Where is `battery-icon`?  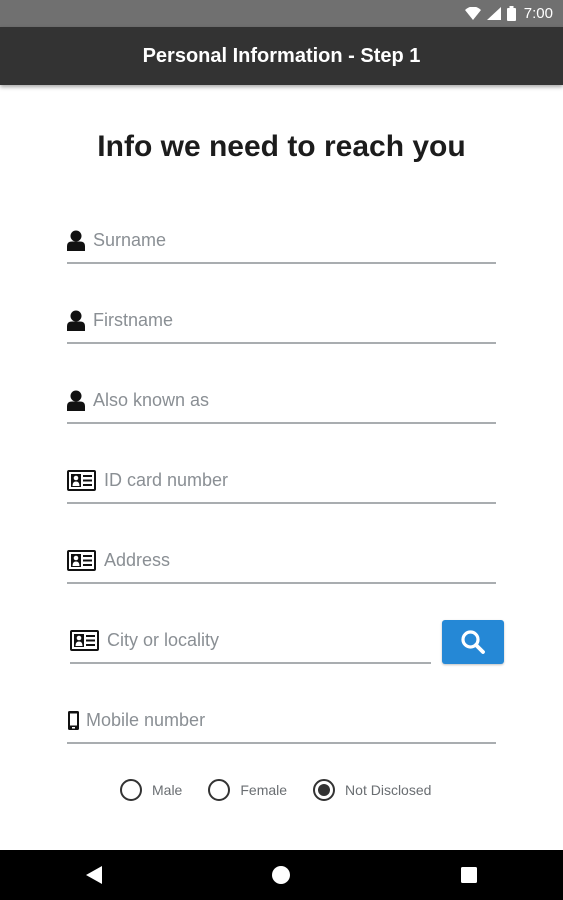
battery-icon is located at coordinates (511, 13).